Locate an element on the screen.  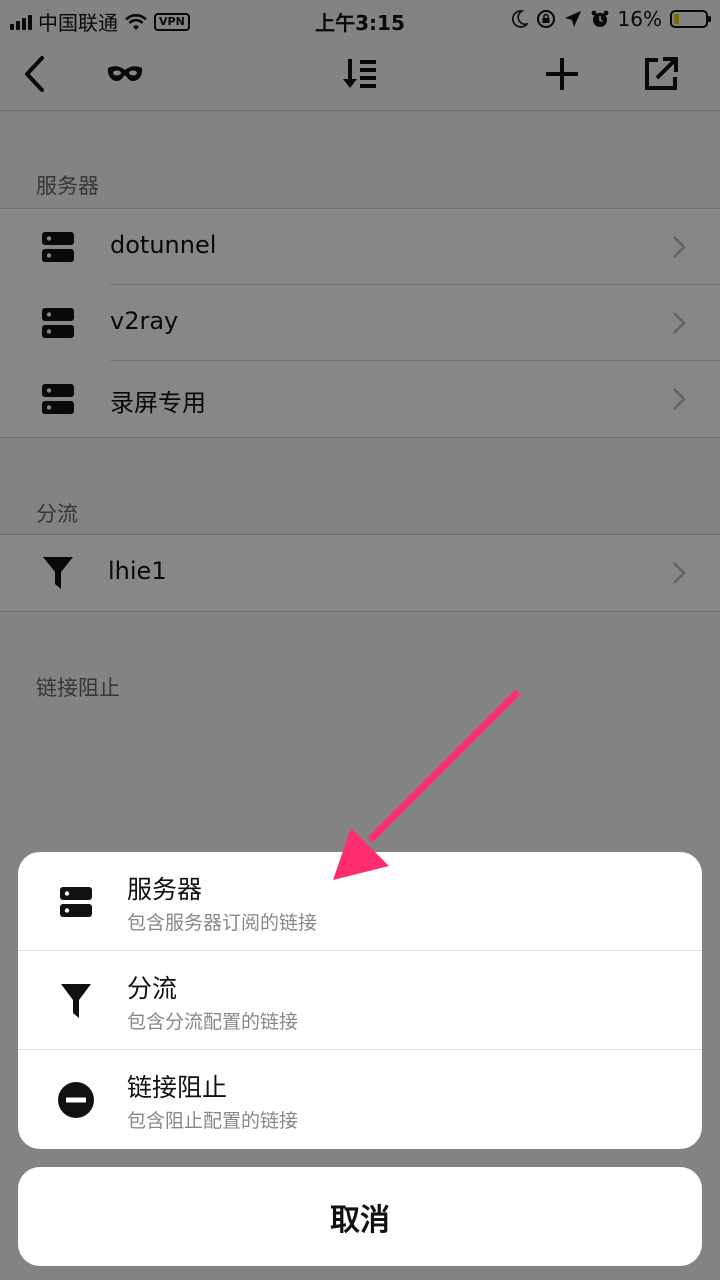
server-icon is located at coordinates (76, 902).